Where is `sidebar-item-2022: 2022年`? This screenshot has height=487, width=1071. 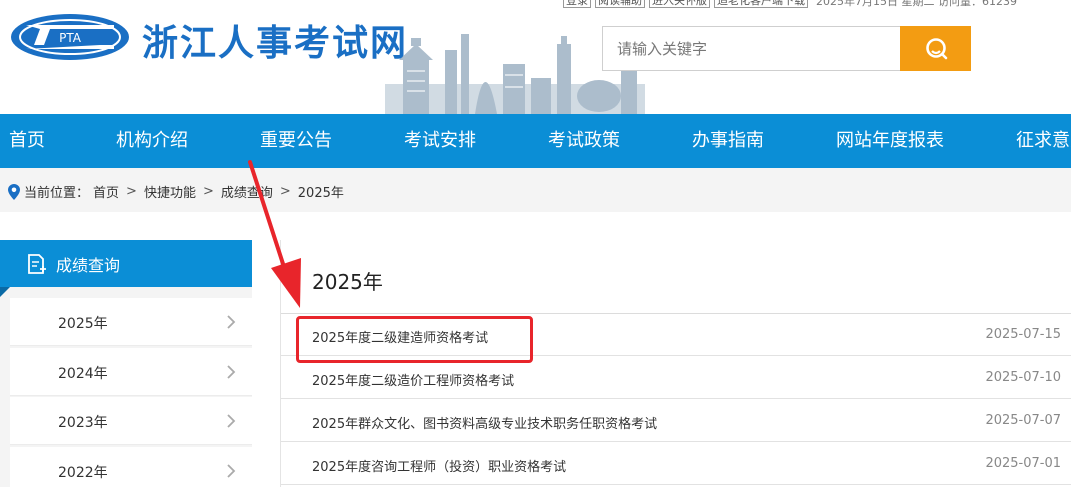
sidebar-item-2022: 2022年 is located at coordinates (131, 467).